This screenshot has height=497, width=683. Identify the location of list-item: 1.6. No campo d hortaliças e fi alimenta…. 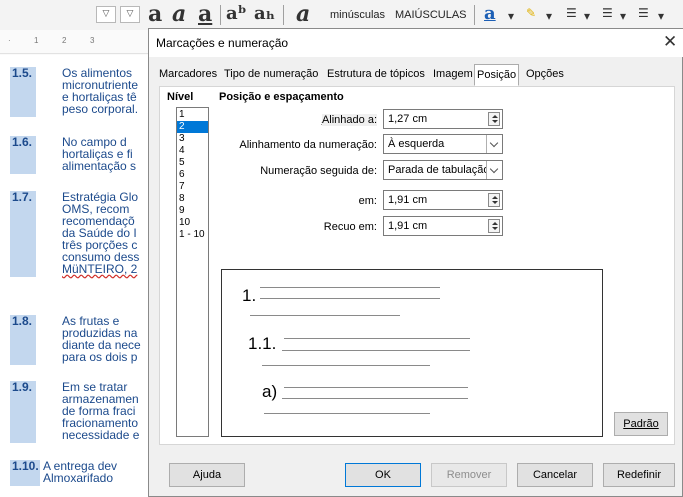
(80, 155).